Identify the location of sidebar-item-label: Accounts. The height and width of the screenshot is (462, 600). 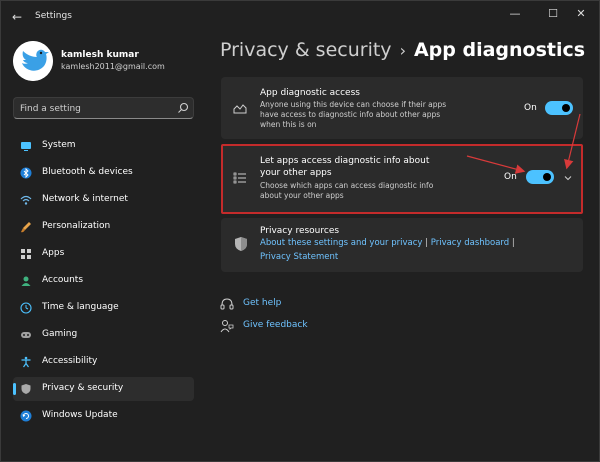
(63, 280).